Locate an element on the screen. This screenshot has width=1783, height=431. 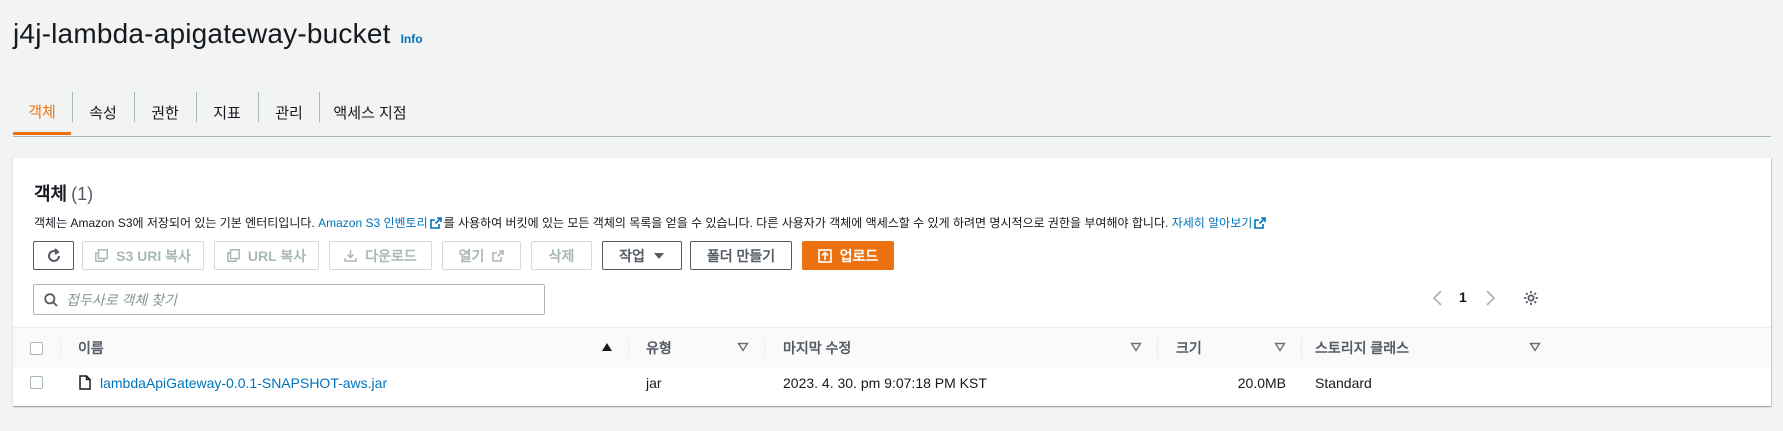
tab-access-points: 액세스 지점 is located at coordinates (370, 112).